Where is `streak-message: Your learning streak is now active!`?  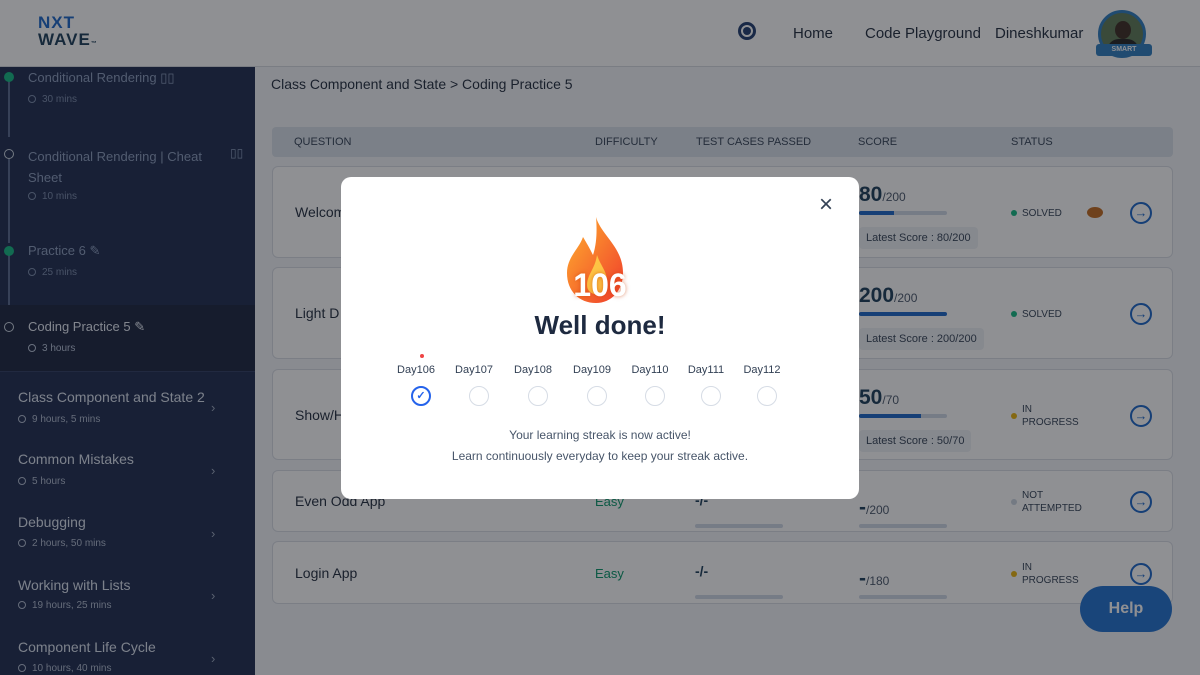 streak-message: Your learning streak is now active! is located at coordinates (600, 435).